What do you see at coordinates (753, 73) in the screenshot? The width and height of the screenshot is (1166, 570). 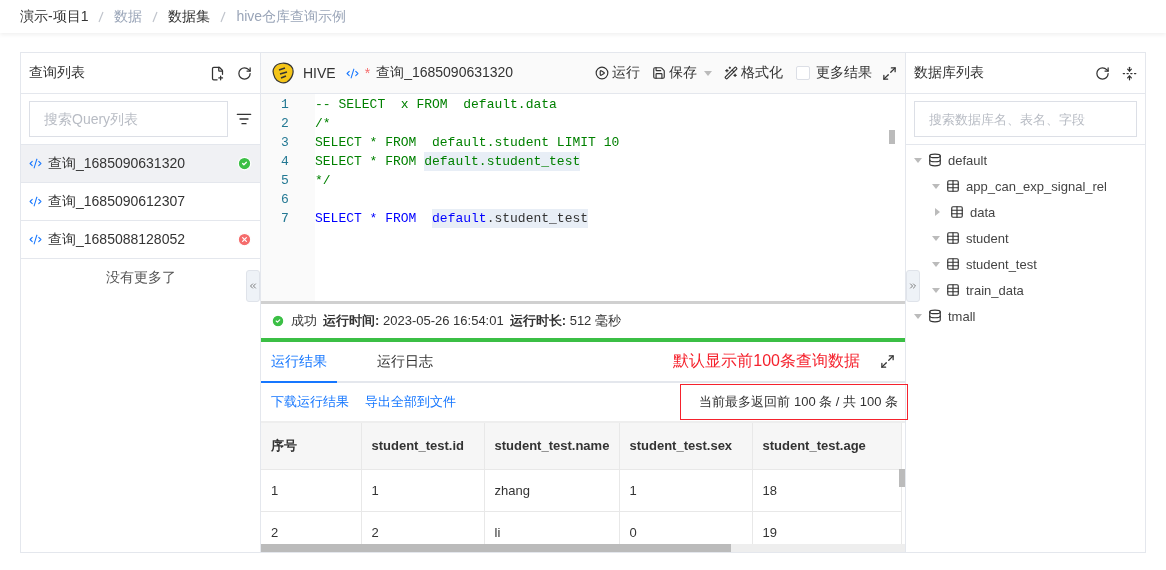 I see `format-button: 格式化` at bounding box center [753, 73].